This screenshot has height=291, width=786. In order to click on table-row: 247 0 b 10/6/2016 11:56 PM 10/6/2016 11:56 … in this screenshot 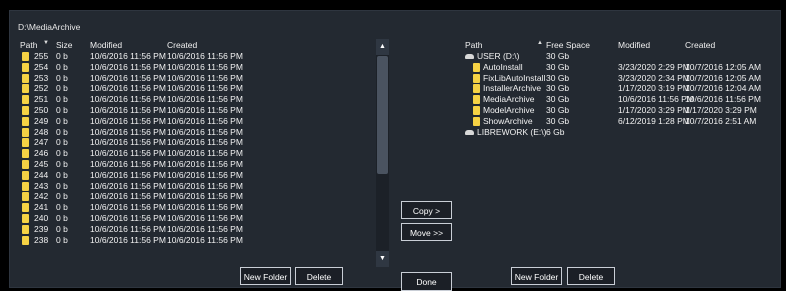, I will do `click(197, 142)`.